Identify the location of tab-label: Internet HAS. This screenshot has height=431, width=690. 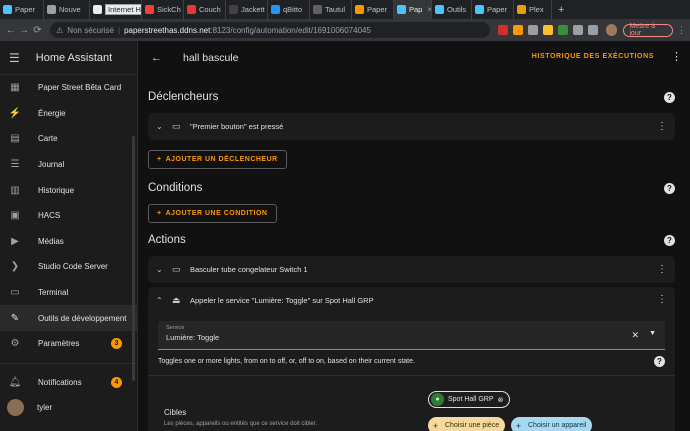
(123, 9).